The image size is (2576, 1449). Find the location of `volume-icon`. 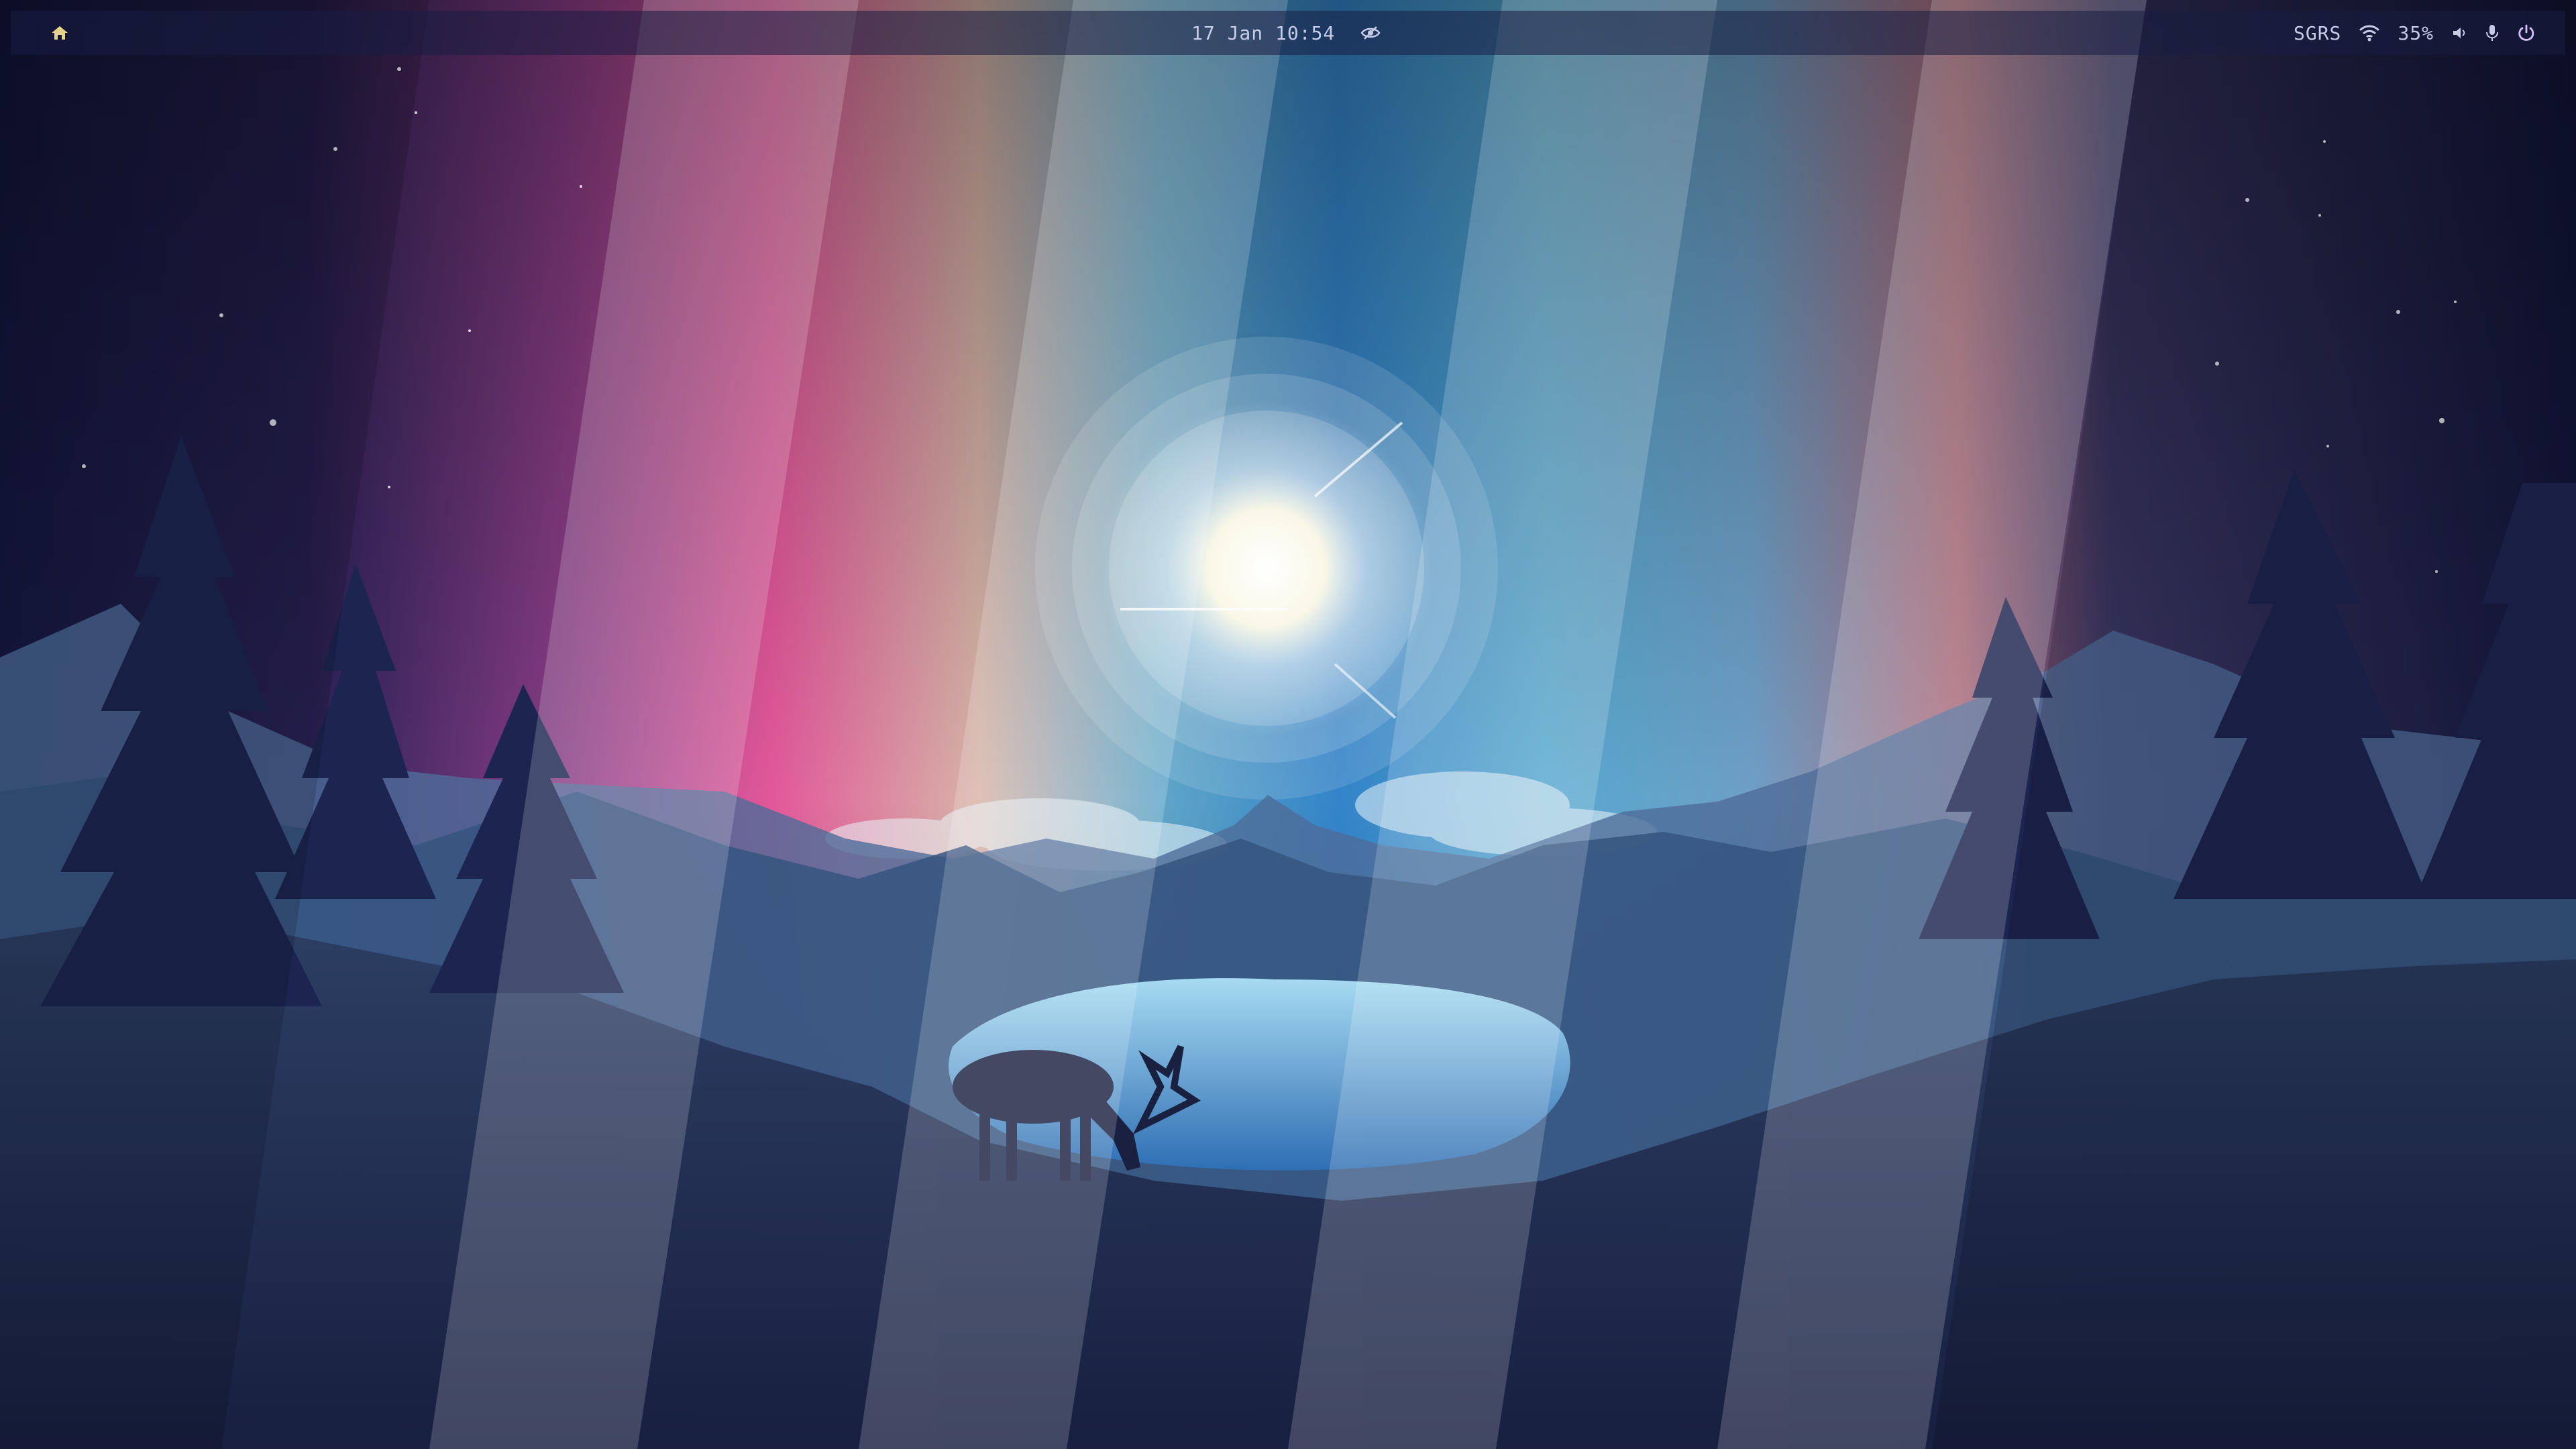

volume-icon is located at coordinates (2459, 33).